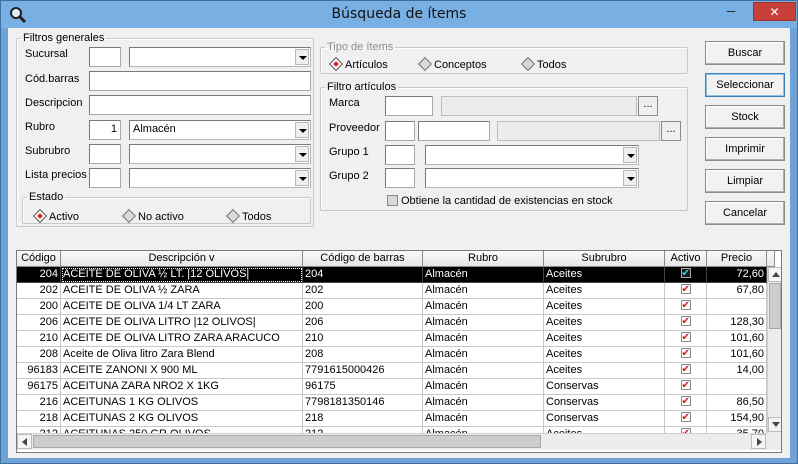 This screenshot has width=798, height=464. I want to click on cell-descripcion: ACEITE ZANONI X 900 ML, so click(182, 371).